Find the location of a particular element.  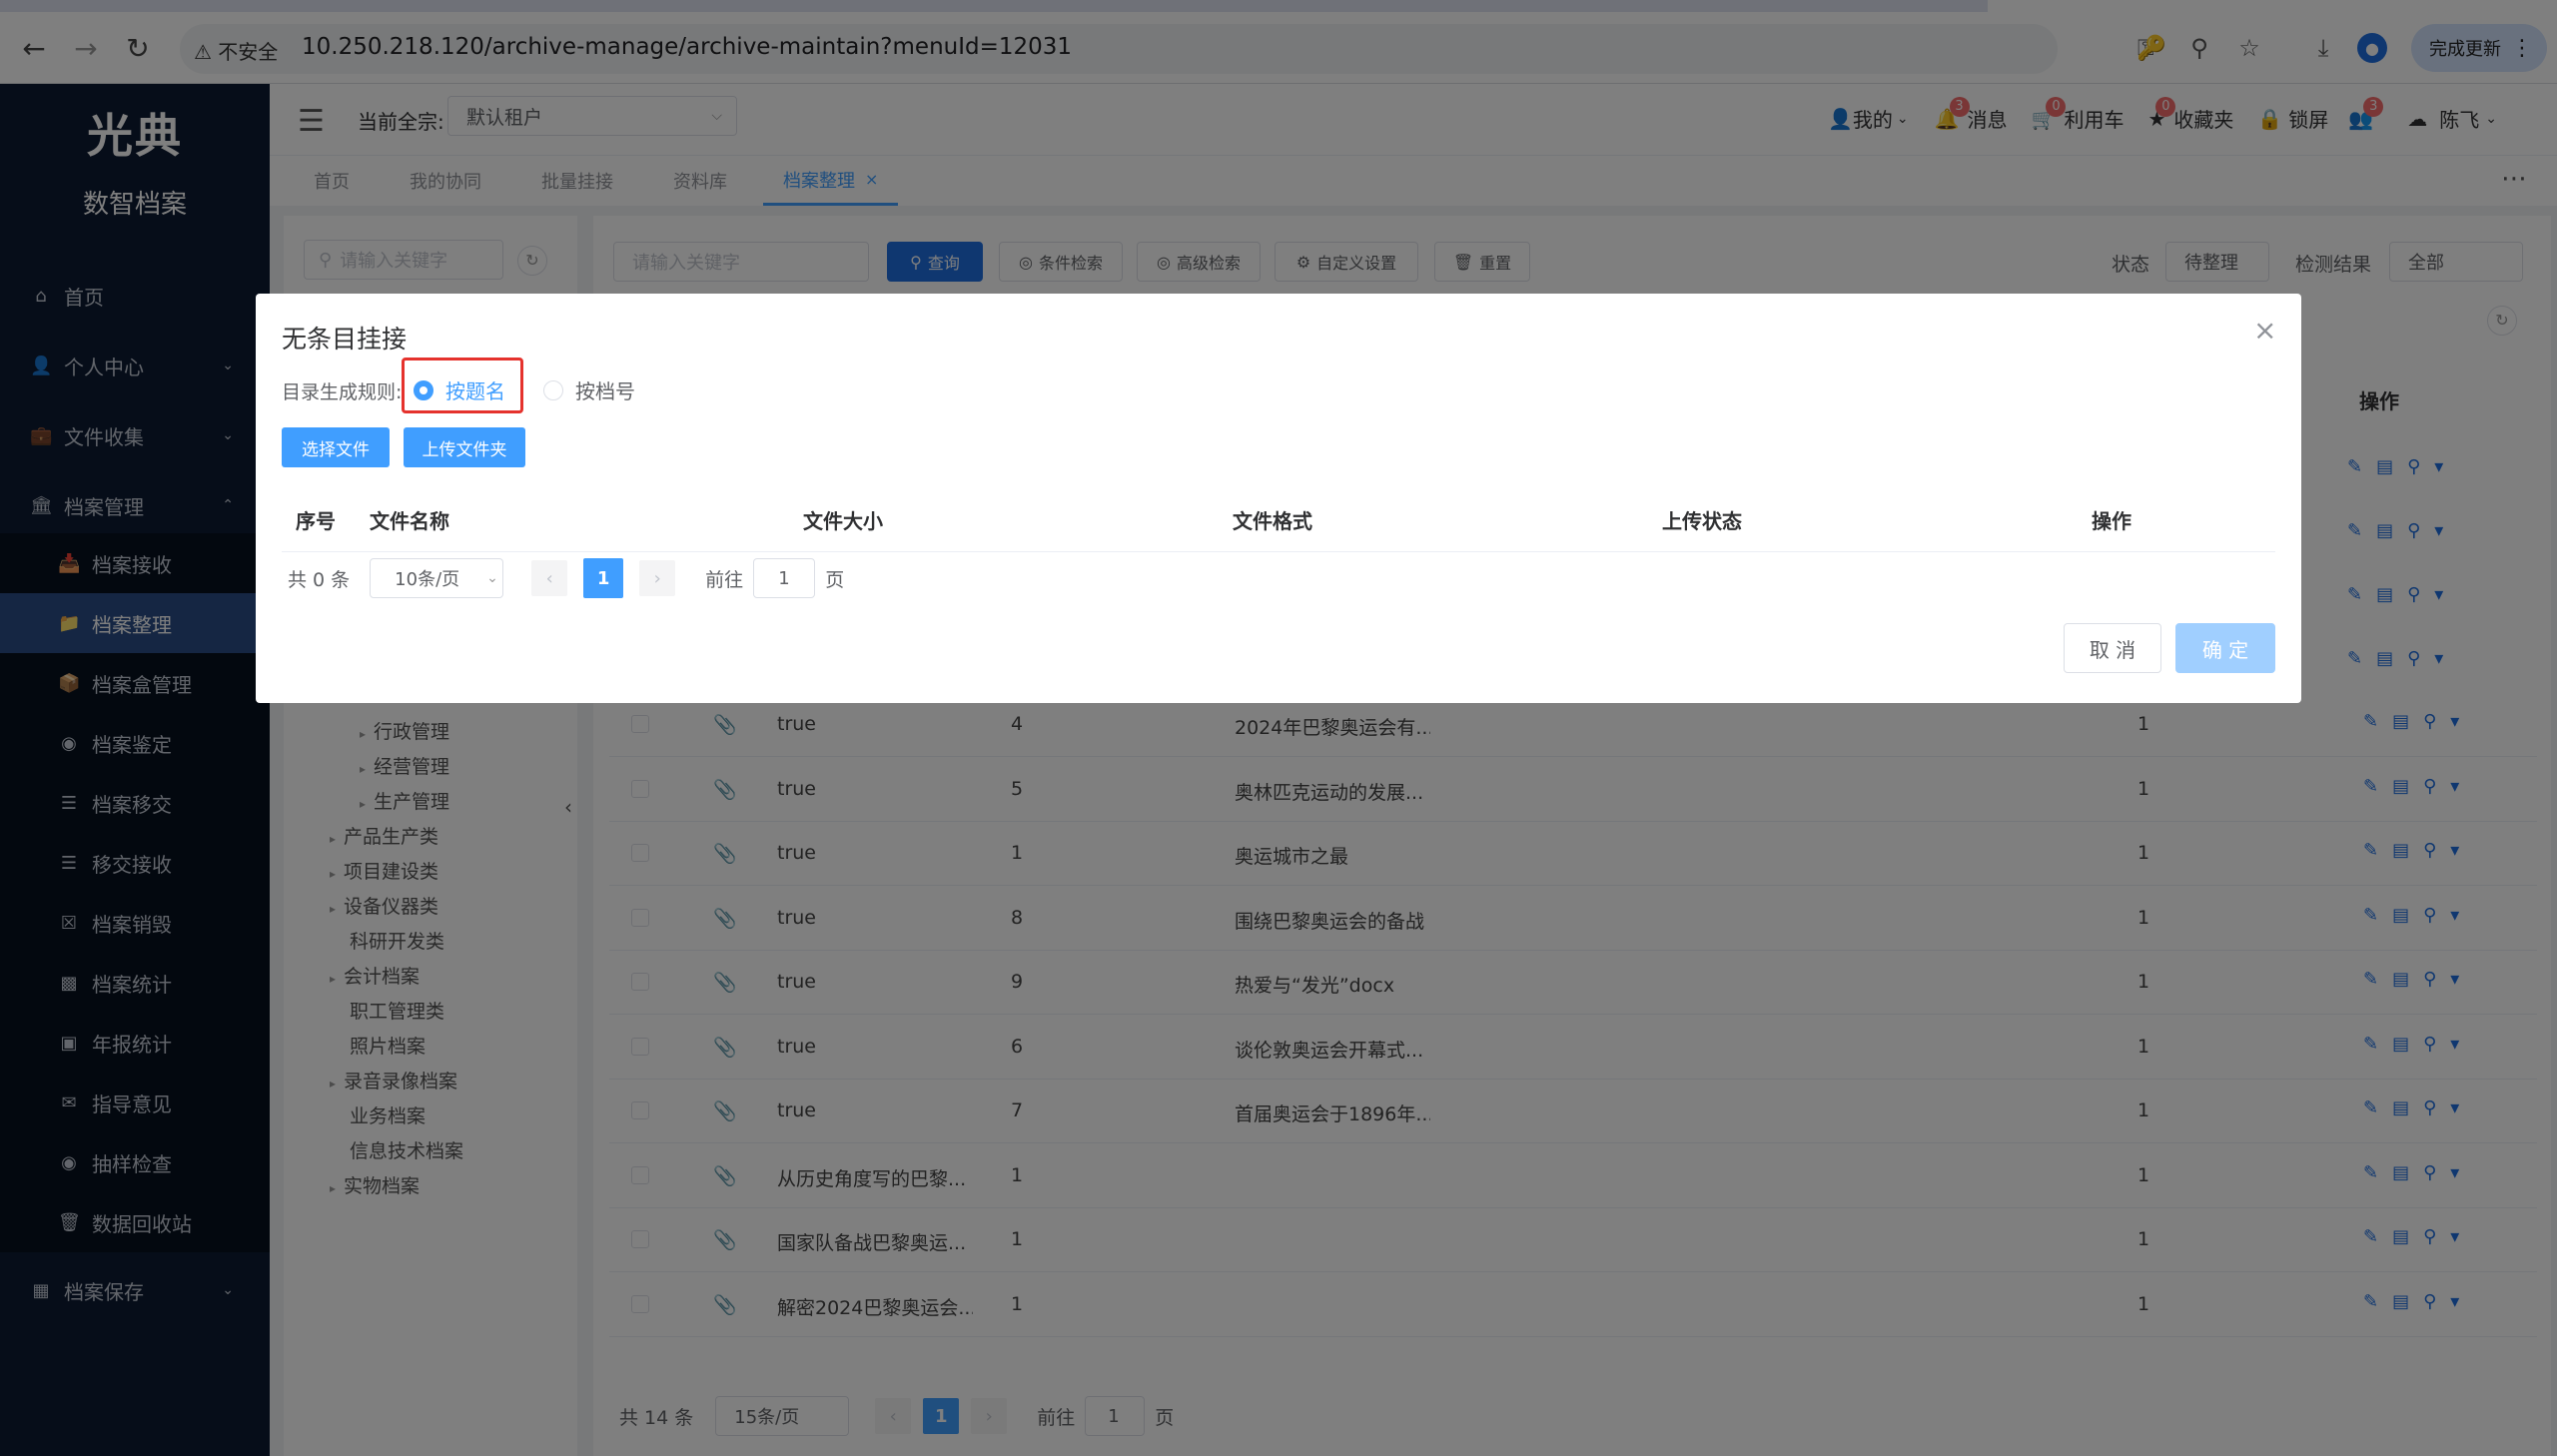

close-icon: × is located at coordinates (2264, 330).